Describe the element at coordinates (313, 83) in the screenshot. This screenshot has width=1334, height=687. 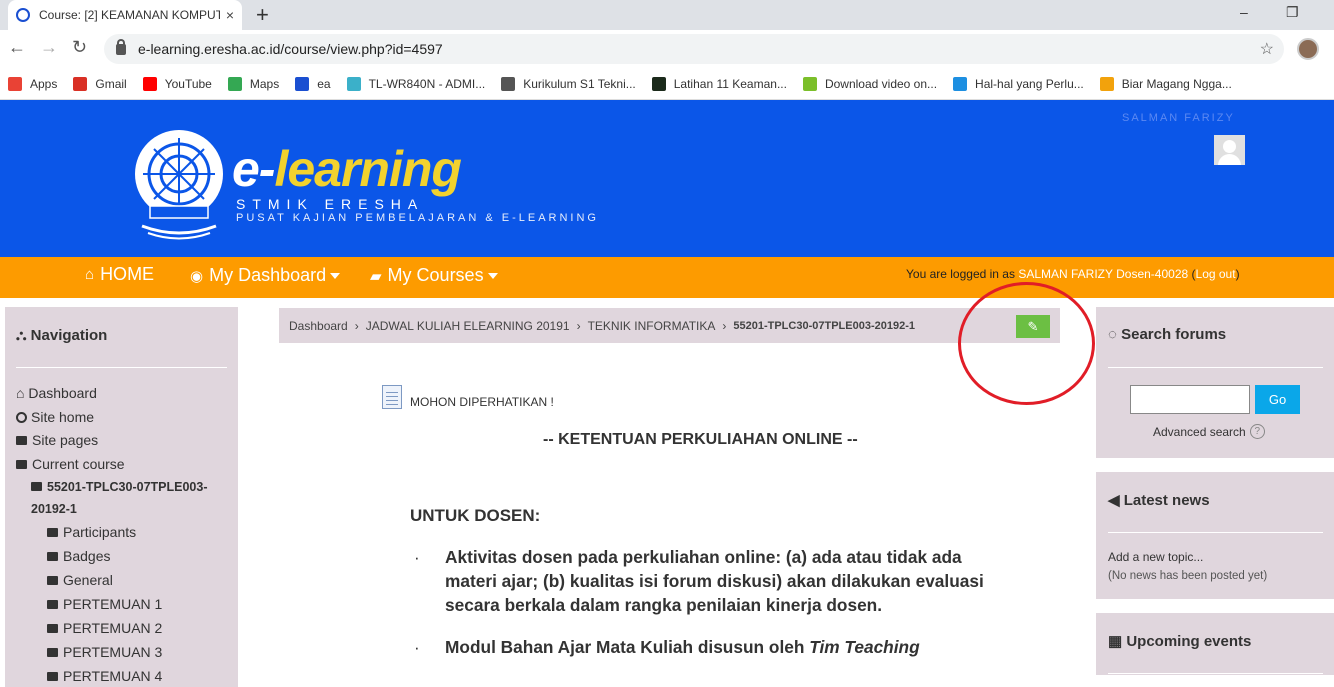
I see `bookmark-item: ea` at that location.